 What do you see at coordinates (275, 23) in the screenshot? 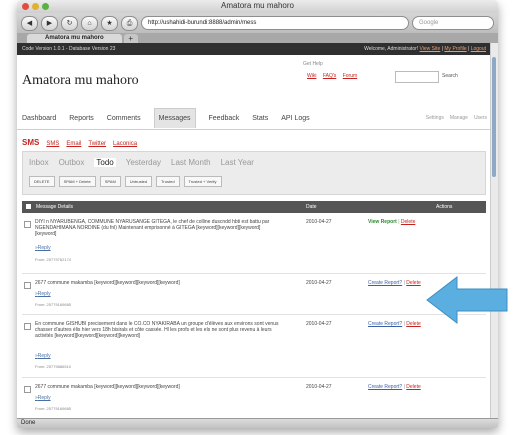
I see `url-input: http://ushahidi-burundi:8888/admin/mess` at bounding box center [275, 23].